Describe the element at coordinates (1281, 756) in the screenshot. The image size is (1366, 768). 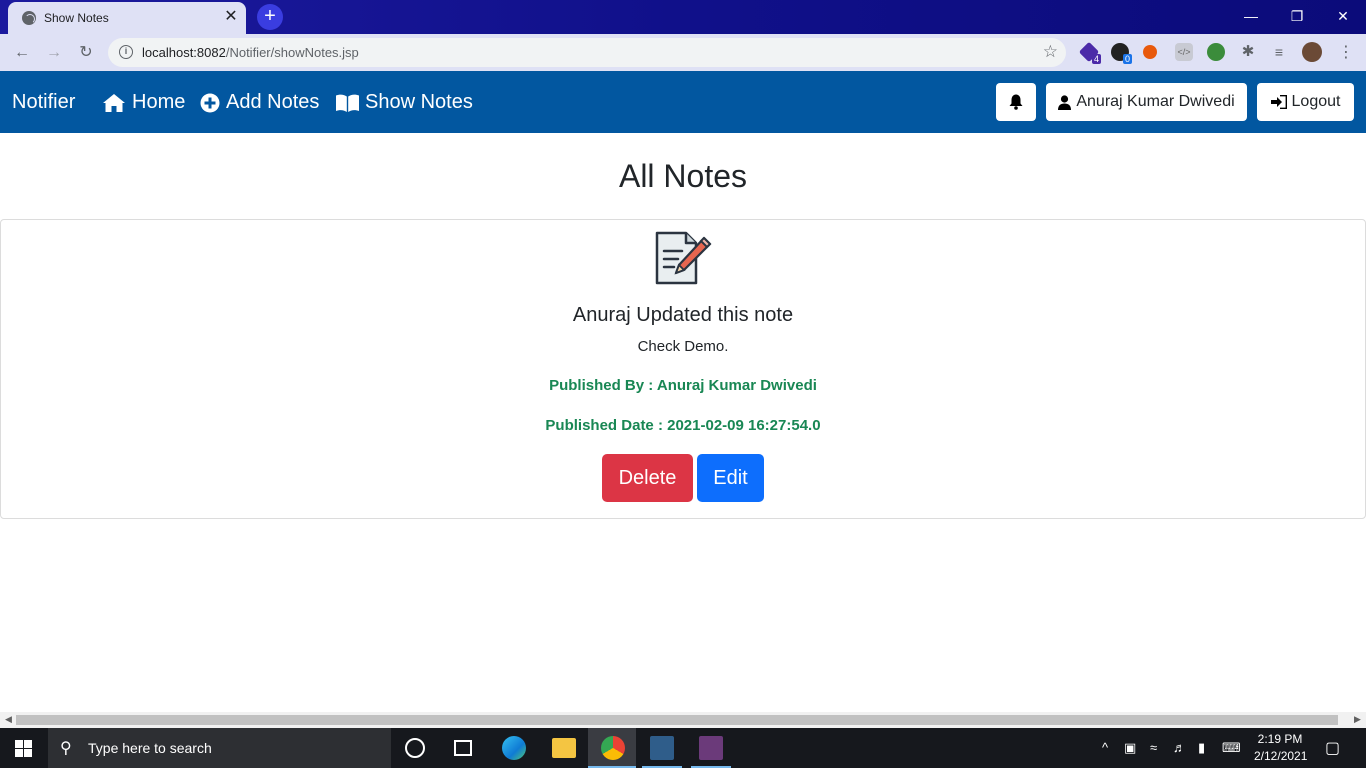
I see `clock-date: 2/12/2021` at that location.